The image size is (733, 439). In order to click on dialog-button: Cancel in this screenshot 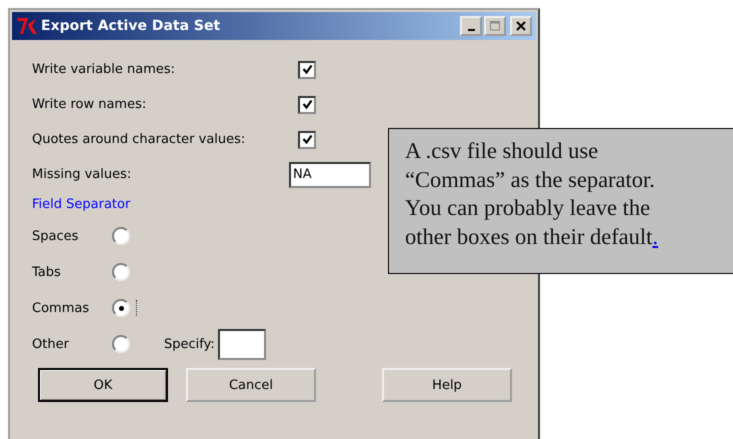, I will do `click(251, 385)`.